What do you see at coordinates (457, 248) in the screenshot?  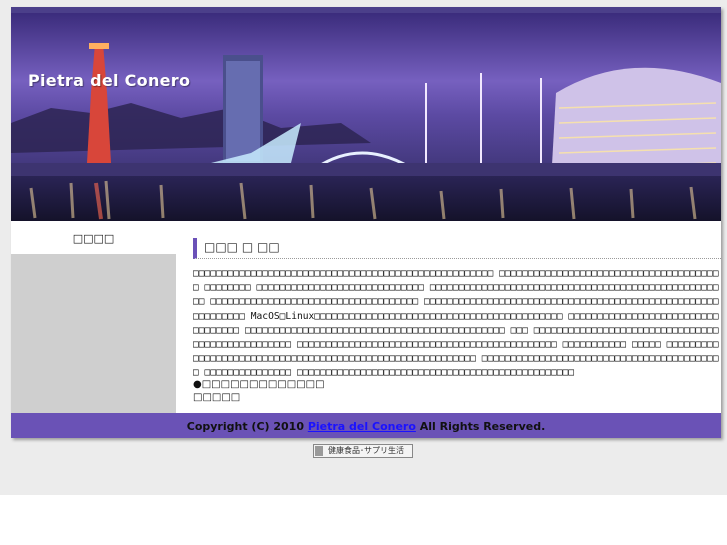 I see `content-heading: □□□ □ □□` at bounding box center [457, 248].